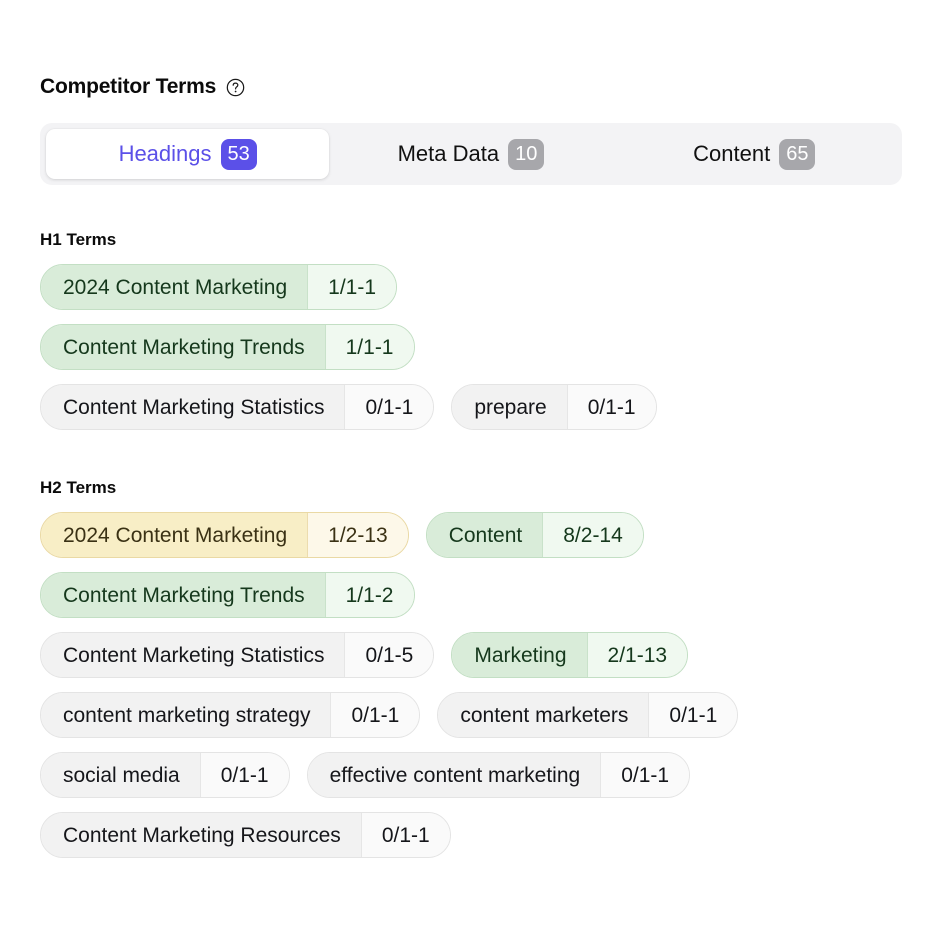  What do you see at coordinates (519, 655) in the screenshot?
I see `term-chip-label: Marketing` at bounding box center [519, 655].